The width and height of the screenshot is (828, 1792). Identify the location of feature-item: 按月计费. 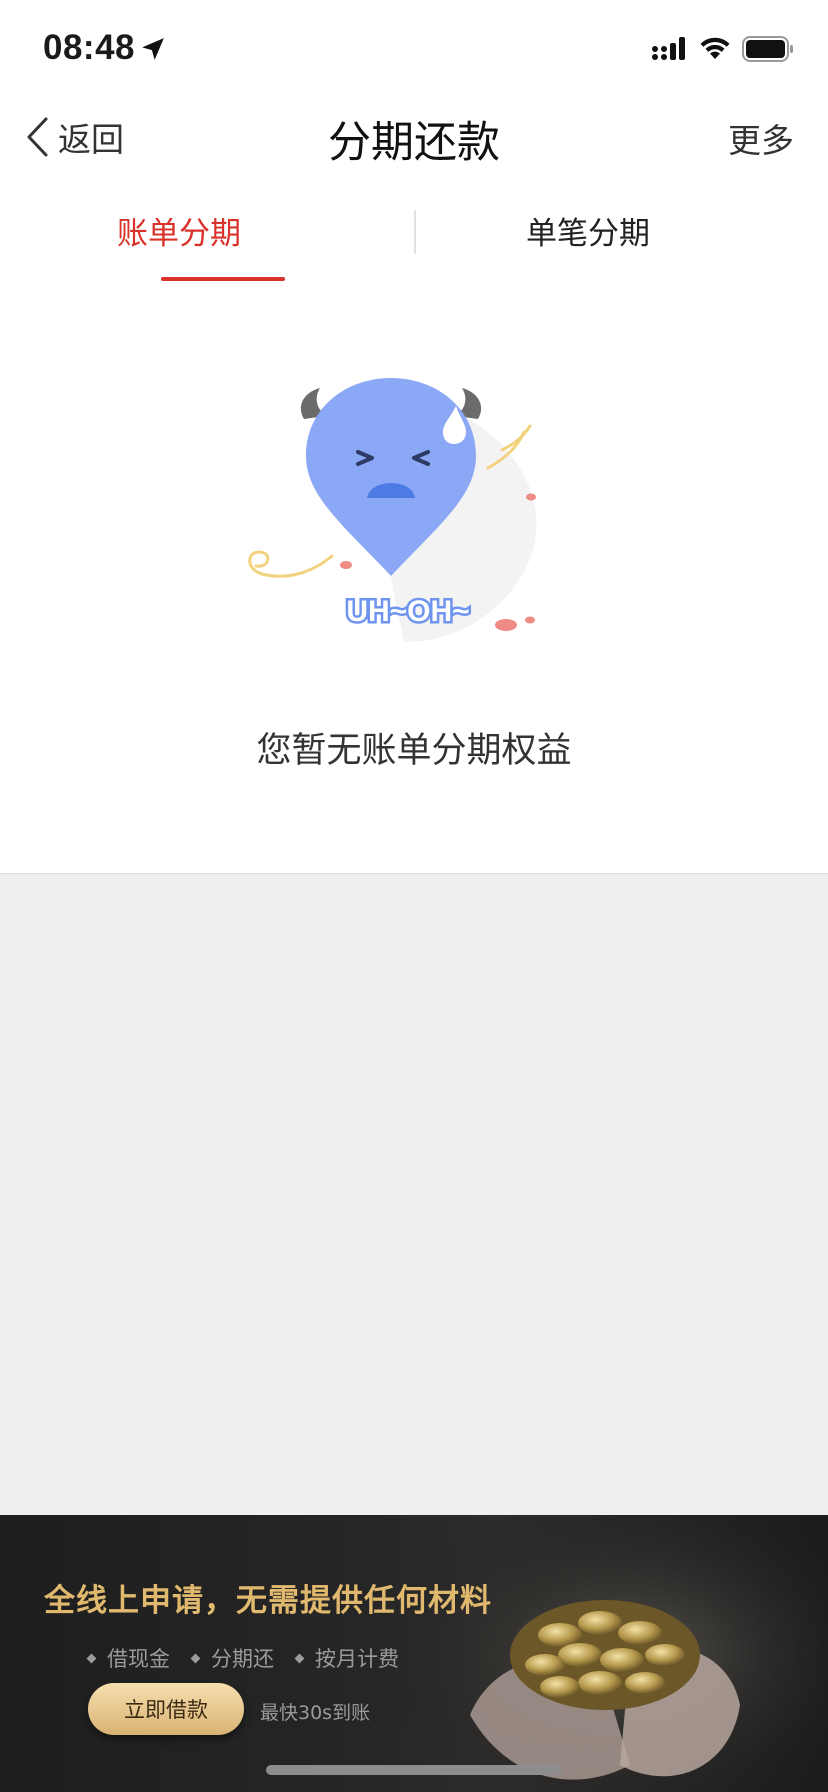
(346, 1658).